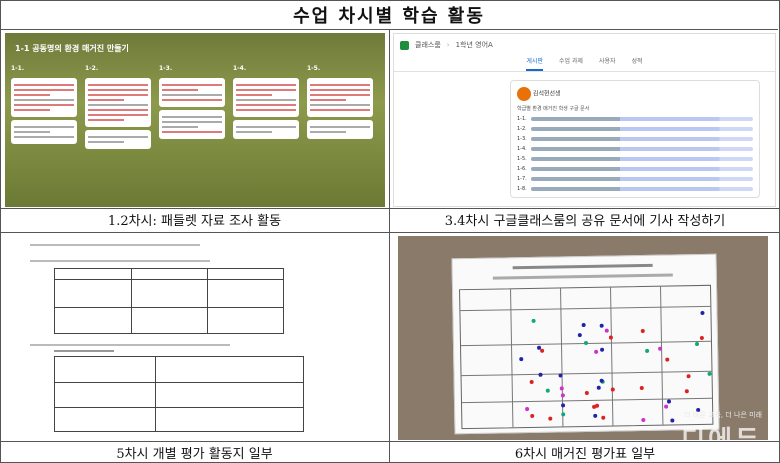  I want to click on padlet-column: 1-3., so click(192, 135).